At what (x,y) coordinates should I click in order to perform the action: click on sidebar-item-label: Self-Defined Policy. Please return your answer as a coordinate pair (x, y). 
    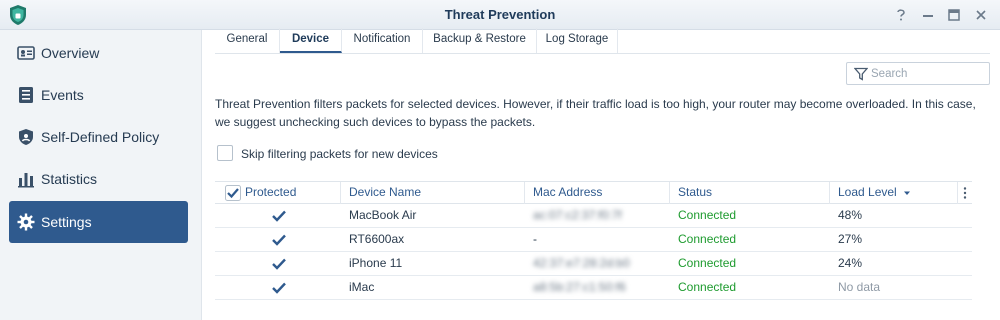
    Looking at the image, I should click on (100, 137).